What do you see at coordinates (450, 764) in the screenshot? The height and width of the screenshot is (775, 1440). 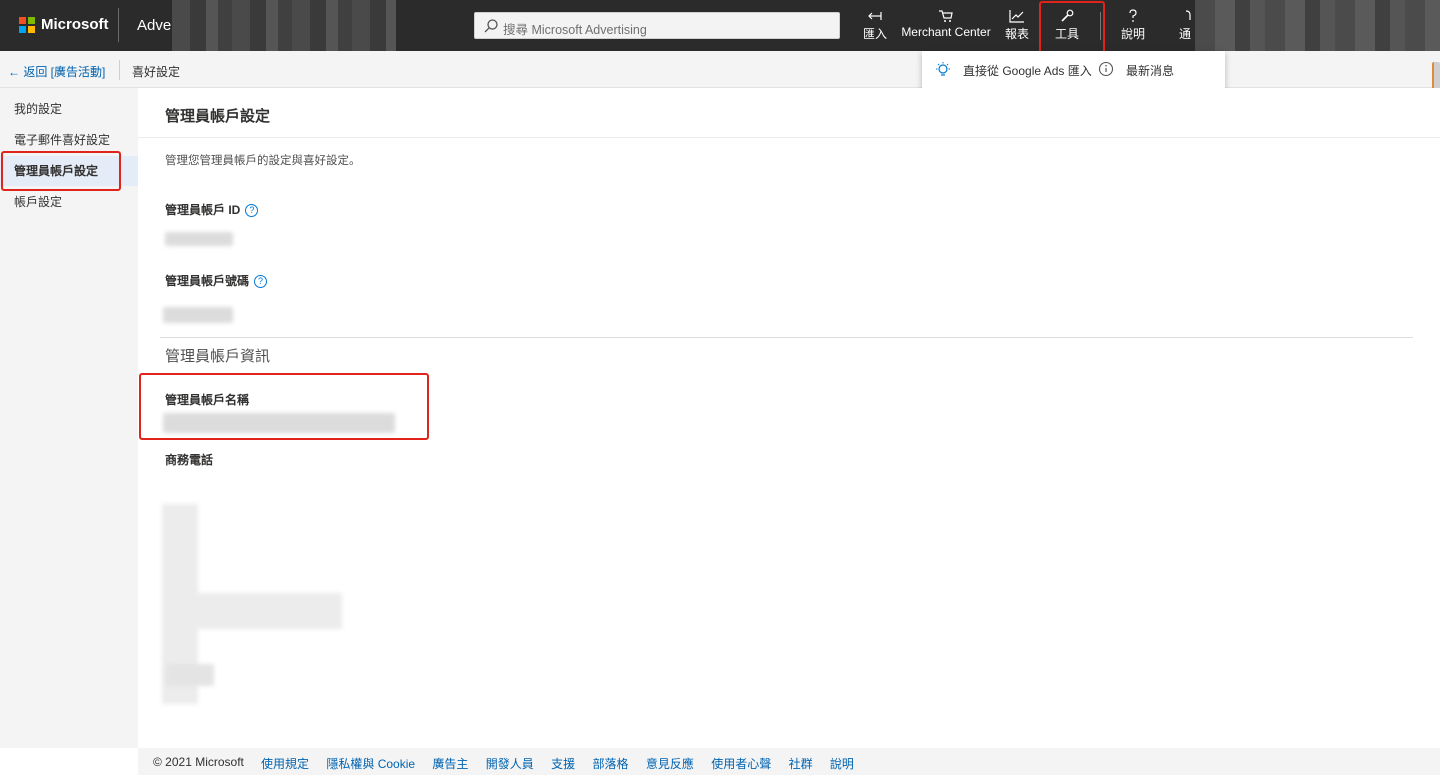 I see `footer-link-advertisers: 廣告主` at bounding box center [450, 764].